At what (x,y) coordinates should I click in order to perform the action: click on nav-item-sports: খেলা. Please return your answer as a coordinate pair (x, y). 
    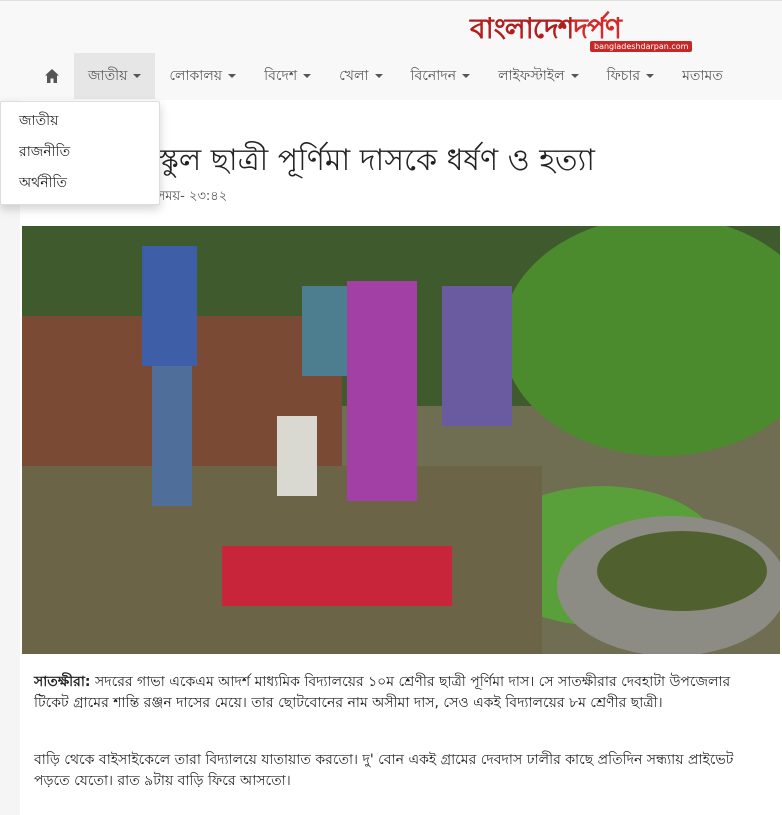
    Looking at the image, I should click on (360, 76).